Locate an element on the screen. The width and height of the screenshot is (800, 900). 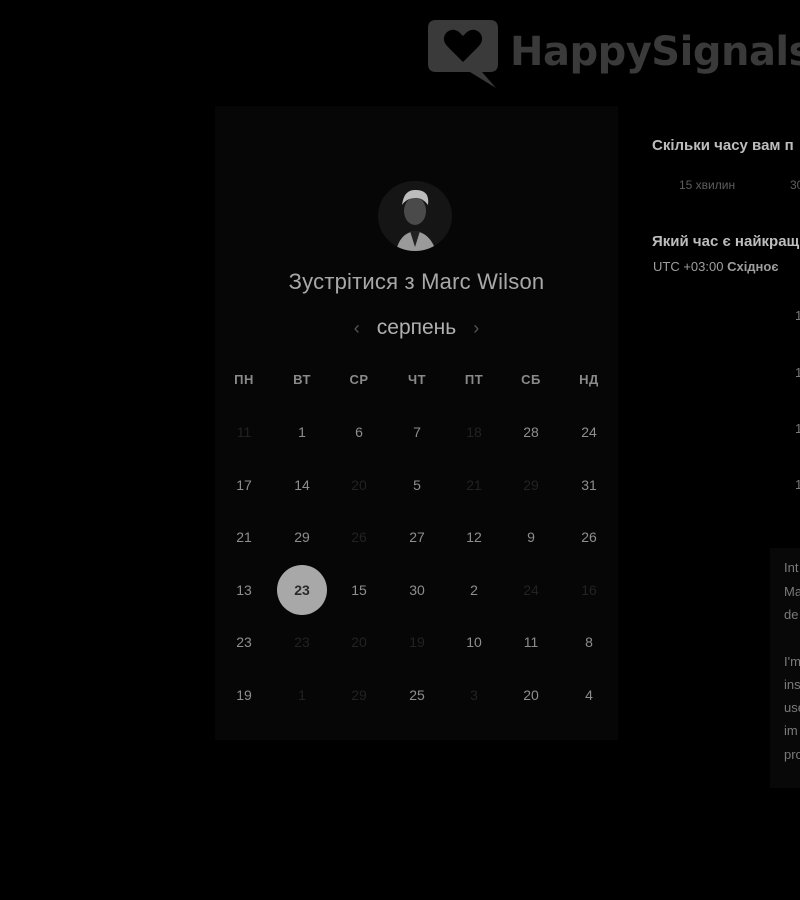
calendar-day-number: 18 is located at coordinates (474, 432).